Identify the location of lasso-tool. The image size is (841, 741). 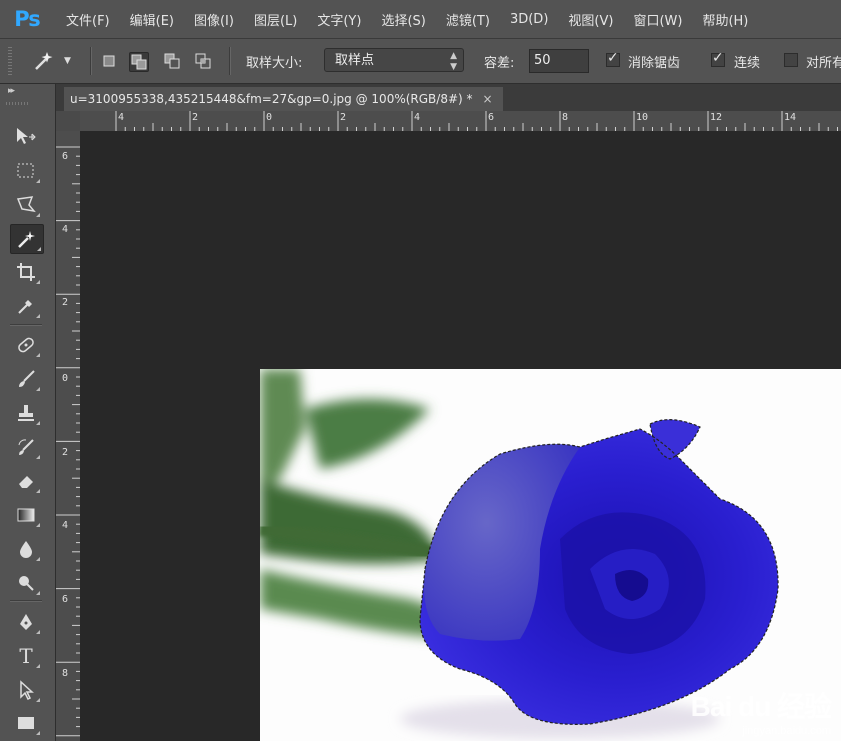
(26, 205).